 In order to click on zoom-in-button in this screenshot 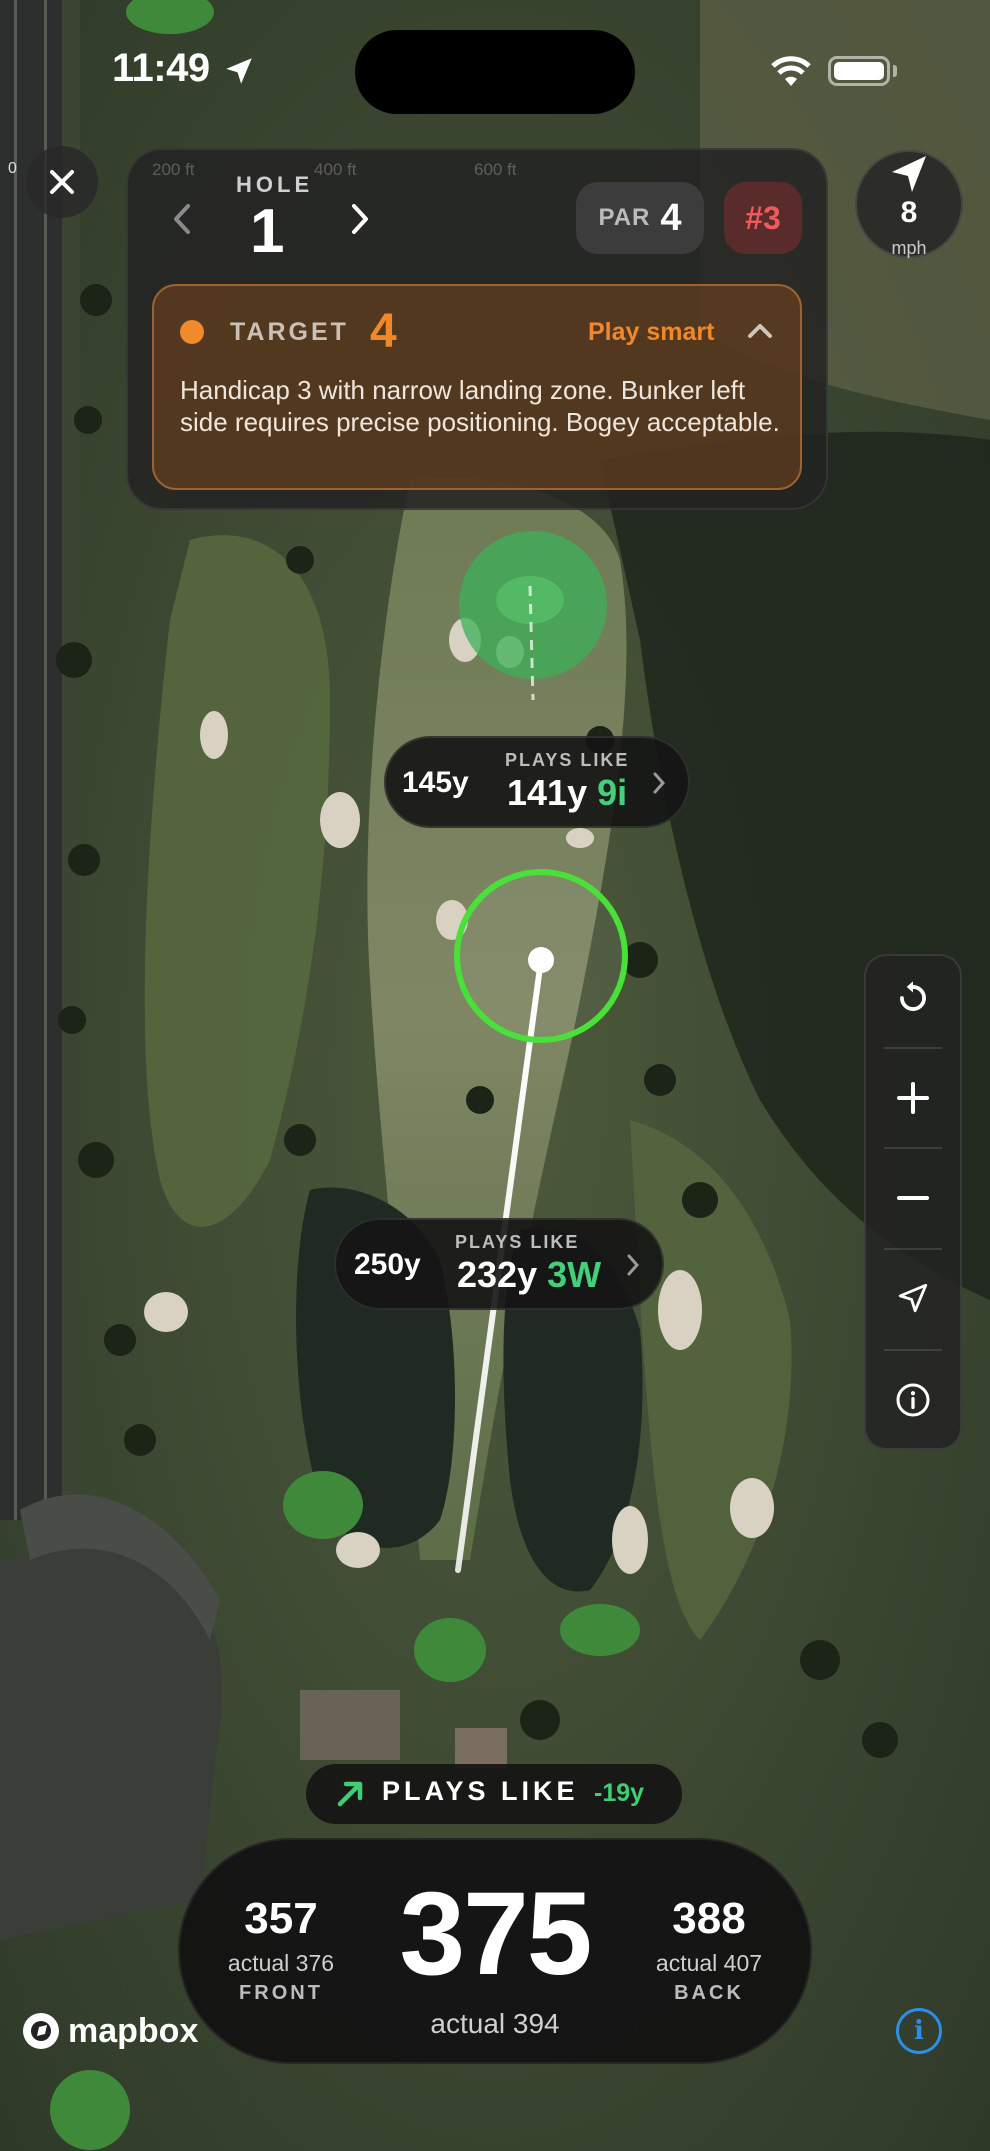, I will do `click(913, 1098)`.